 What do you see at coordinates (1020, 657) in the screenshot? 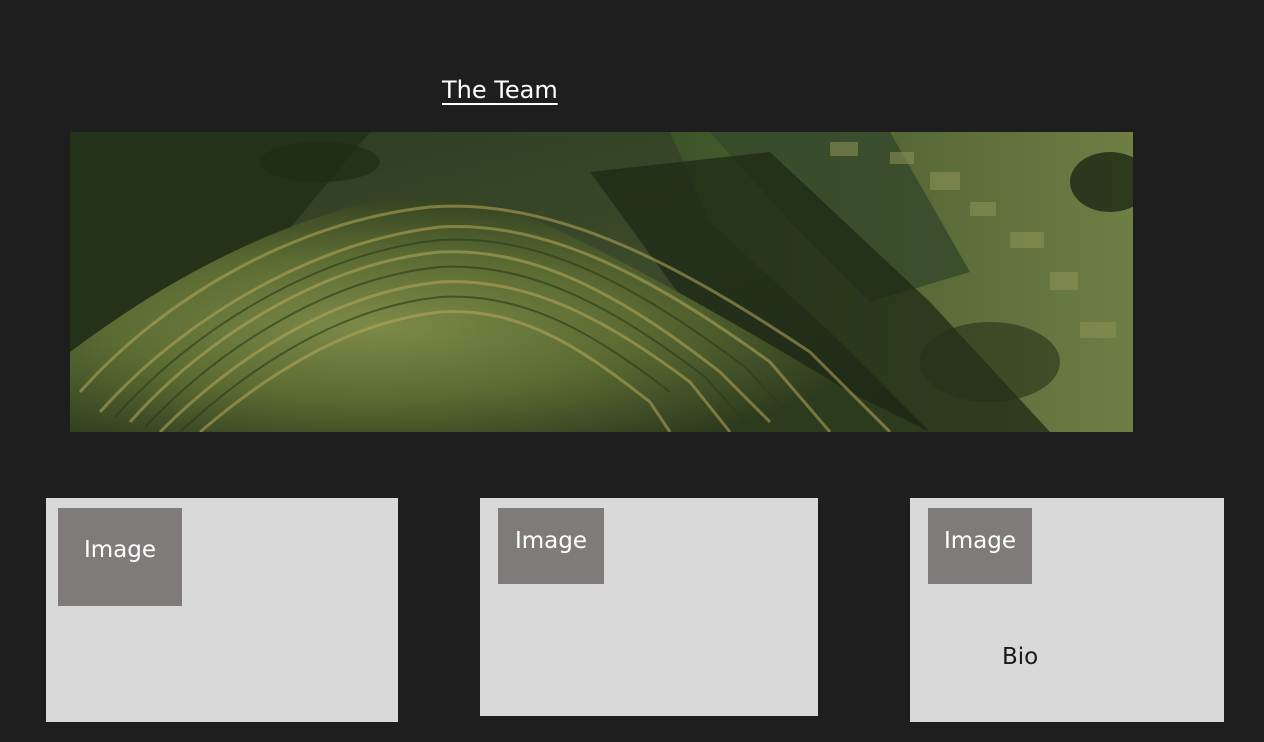
I see `member-bio: Bio` at bounding box center [1020, 657].